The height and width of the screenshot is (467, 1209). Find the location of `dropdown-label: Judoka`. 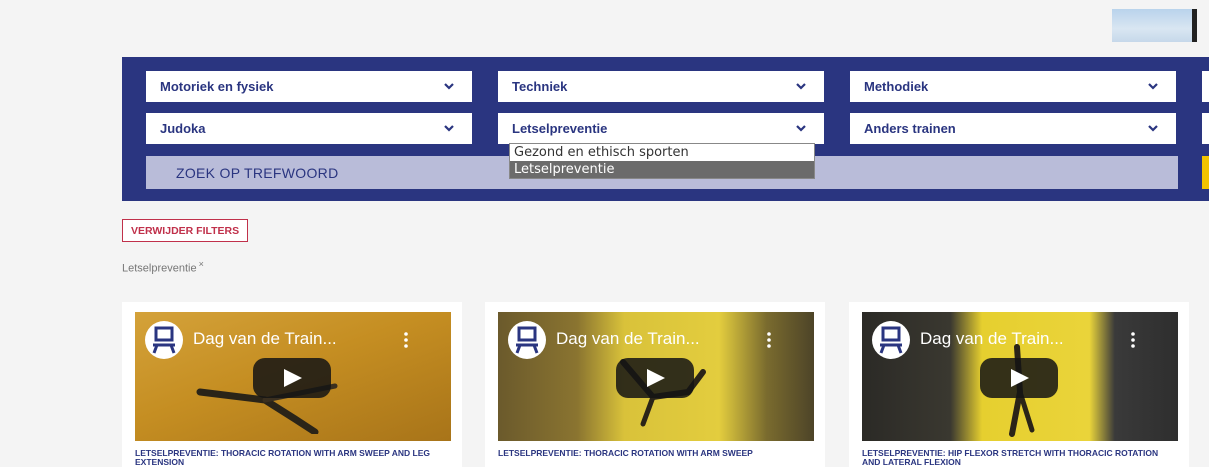

dropdown-label: Judoka is located at coordinates (183, 128).